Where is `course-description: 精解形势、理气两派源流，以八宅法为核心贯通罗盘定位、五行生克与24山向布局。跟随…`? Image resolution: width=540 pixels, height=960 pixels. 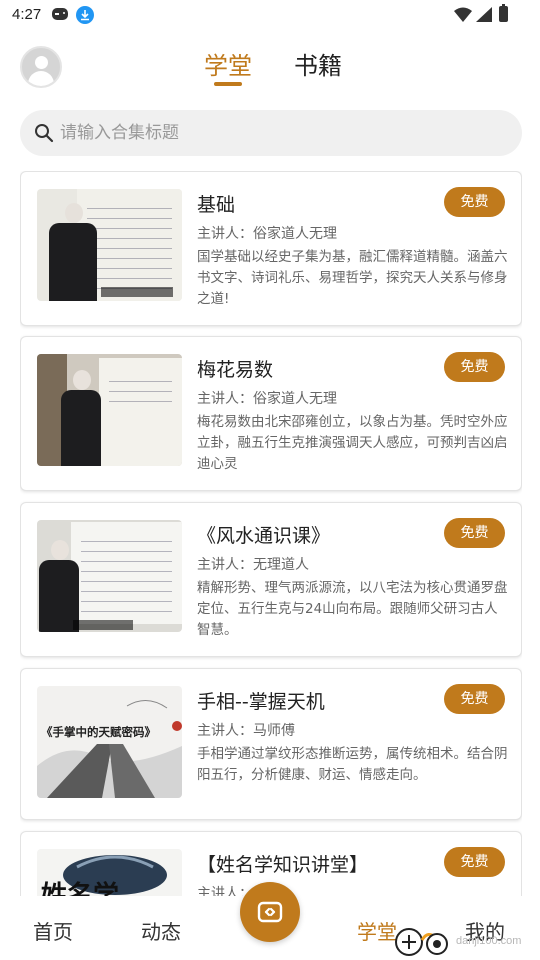
course-description: 精解形势、理气两派源流，以八宅法为核心贯通罗盘定位、五行生克与24山向布局。跟随… is located at coordinates (352, 609).